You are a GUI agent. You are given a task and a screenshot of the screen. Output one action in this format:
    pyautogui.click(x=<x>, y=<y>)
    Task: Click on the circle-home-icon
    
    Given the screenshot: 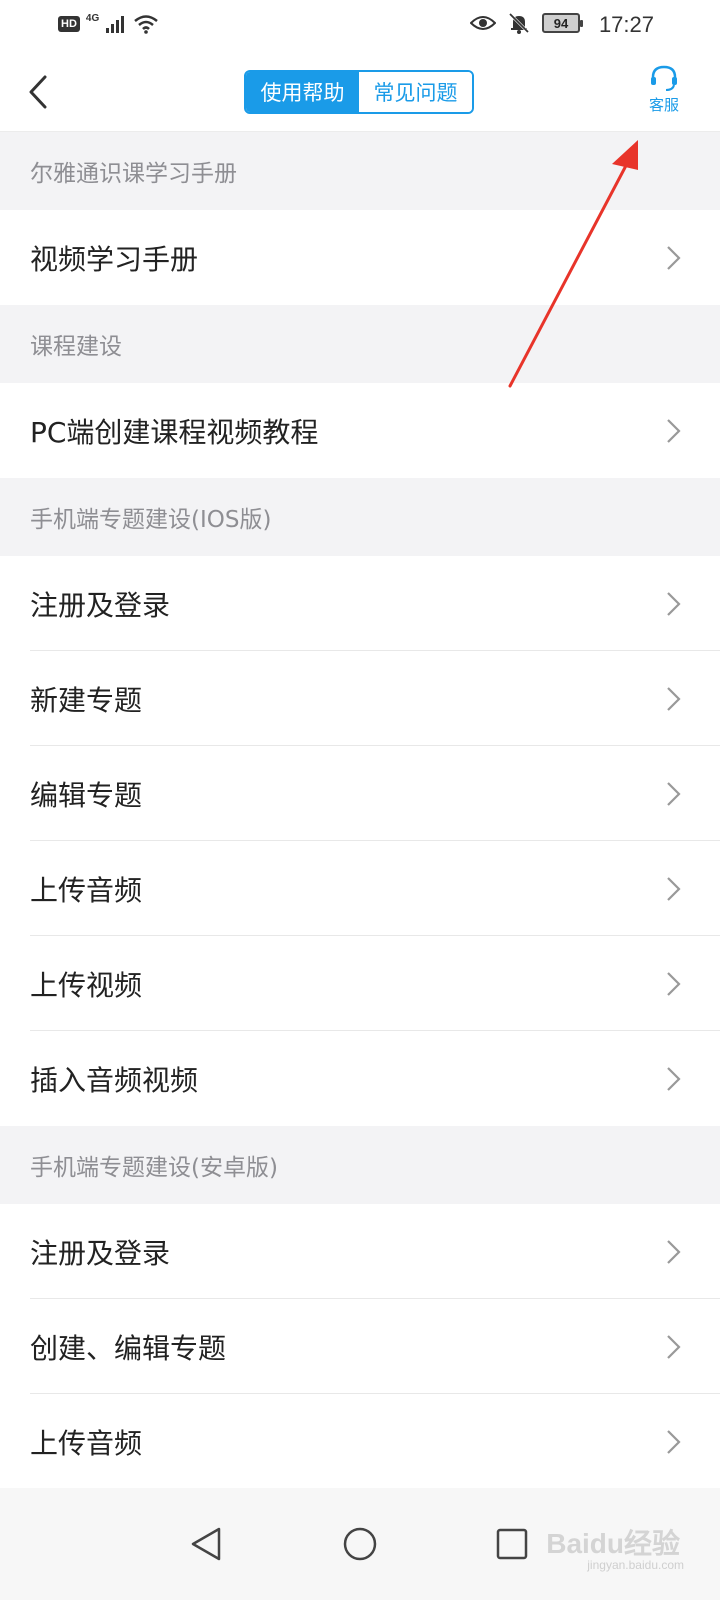 What is the action you would take?
    pyautogui.click(x=360, y=1544)
    